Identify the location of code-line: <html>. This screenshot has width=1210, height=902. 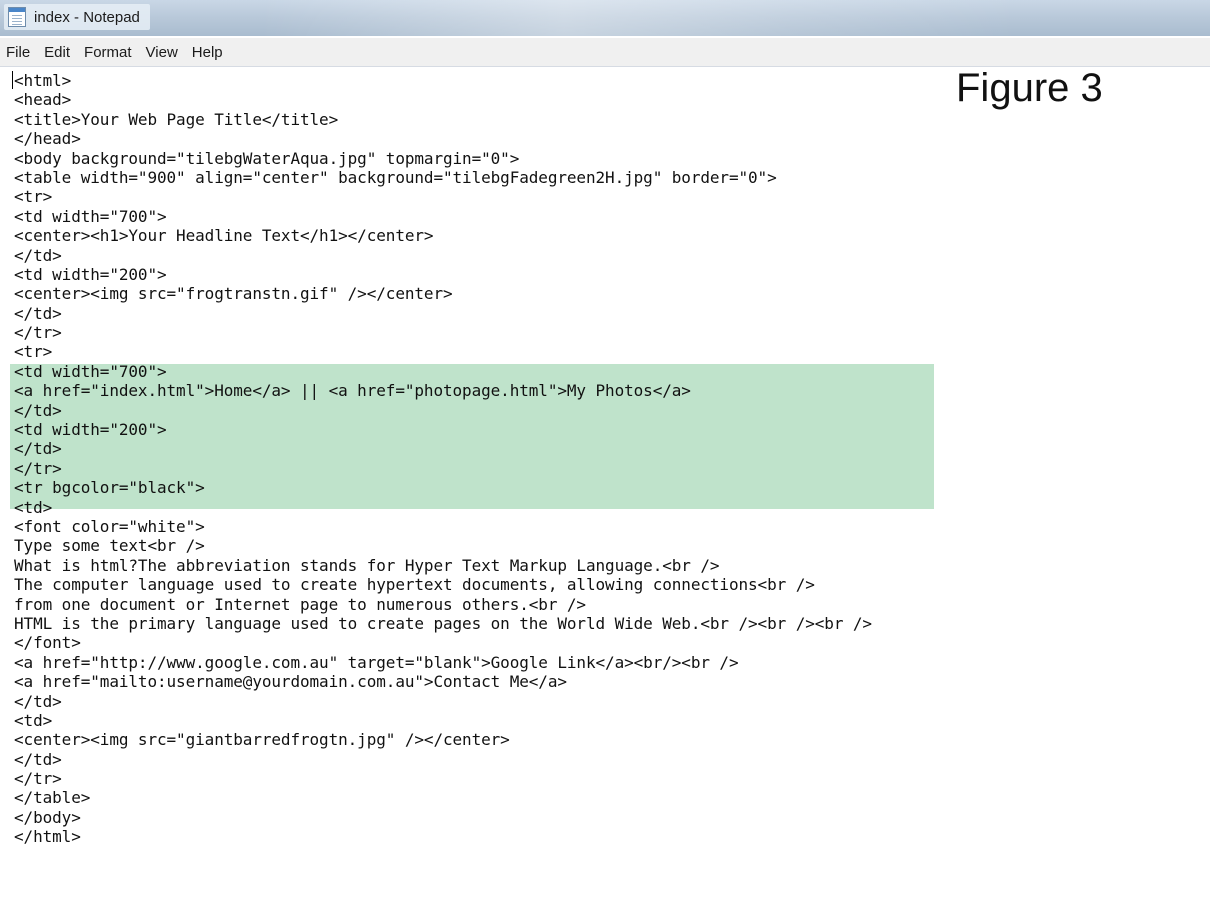
(443, 80).